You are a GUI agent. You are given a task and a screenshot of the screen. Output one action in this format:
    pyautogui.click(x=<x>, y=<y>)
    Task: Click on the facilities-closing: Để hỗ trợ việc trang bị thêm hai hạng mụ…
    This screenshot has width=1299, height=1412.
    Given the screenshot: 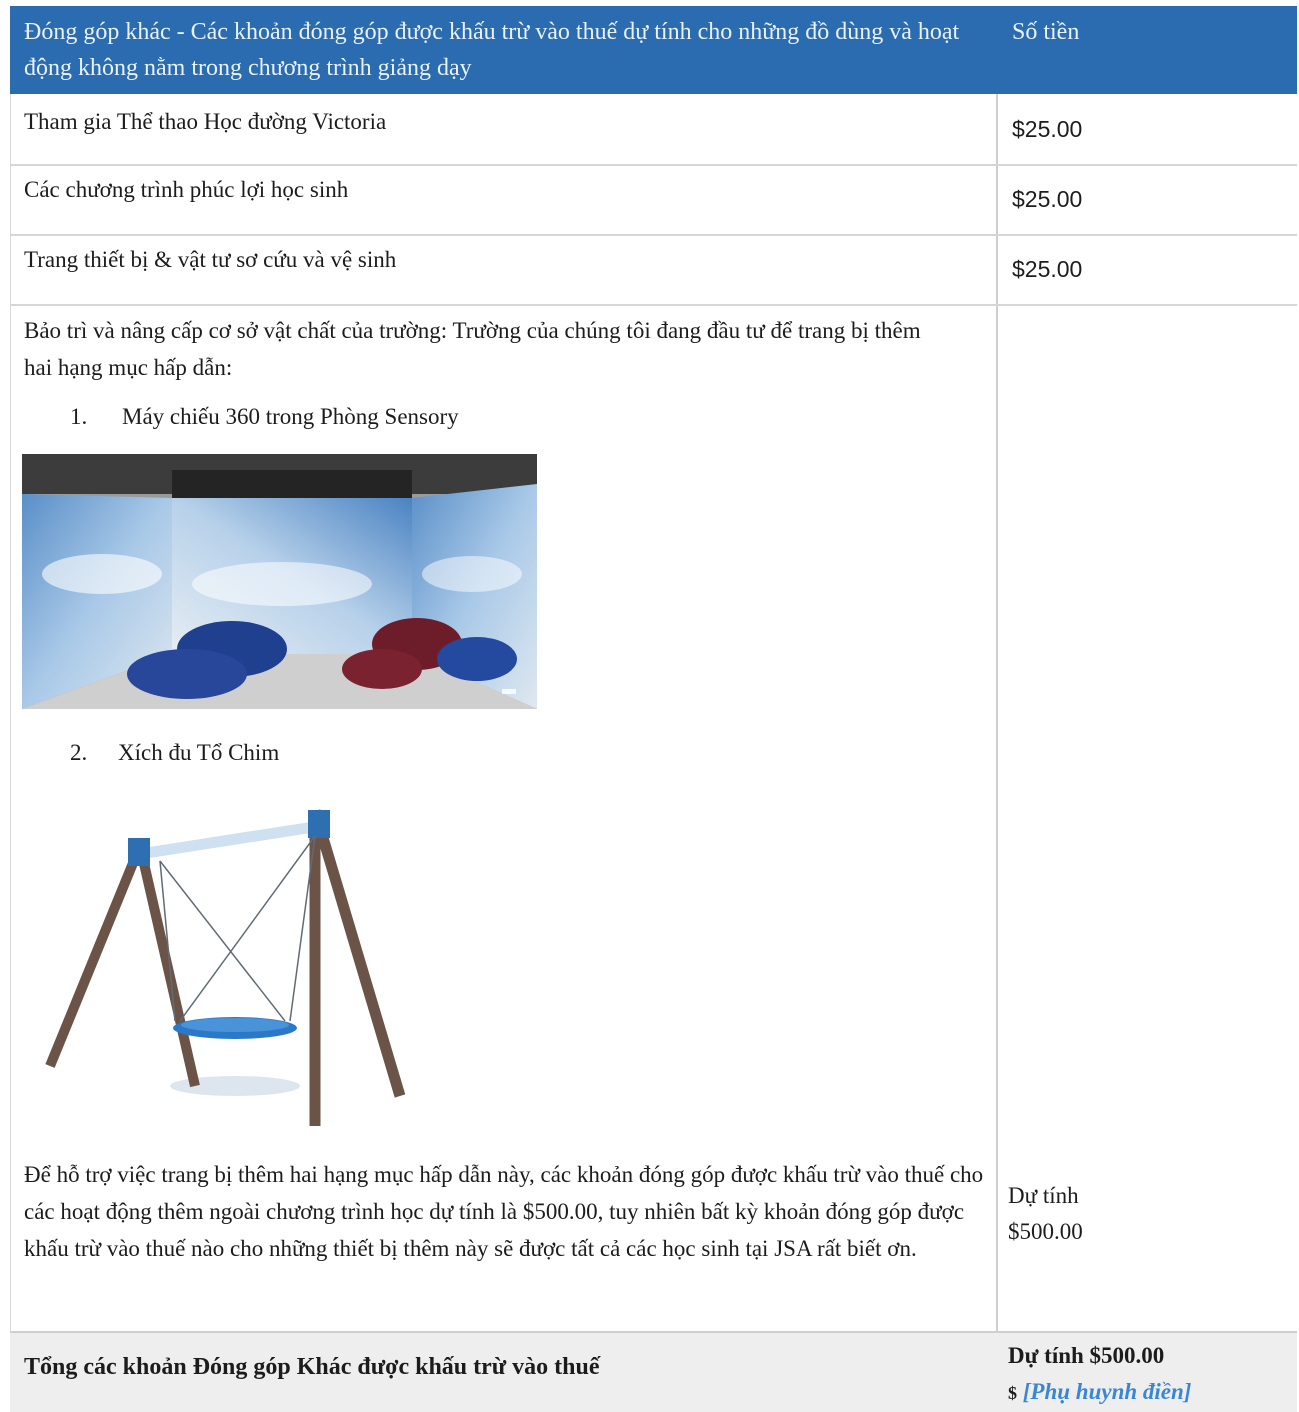 What is the action you would take?
    pyautogui.click(x=504, y=1211)
    